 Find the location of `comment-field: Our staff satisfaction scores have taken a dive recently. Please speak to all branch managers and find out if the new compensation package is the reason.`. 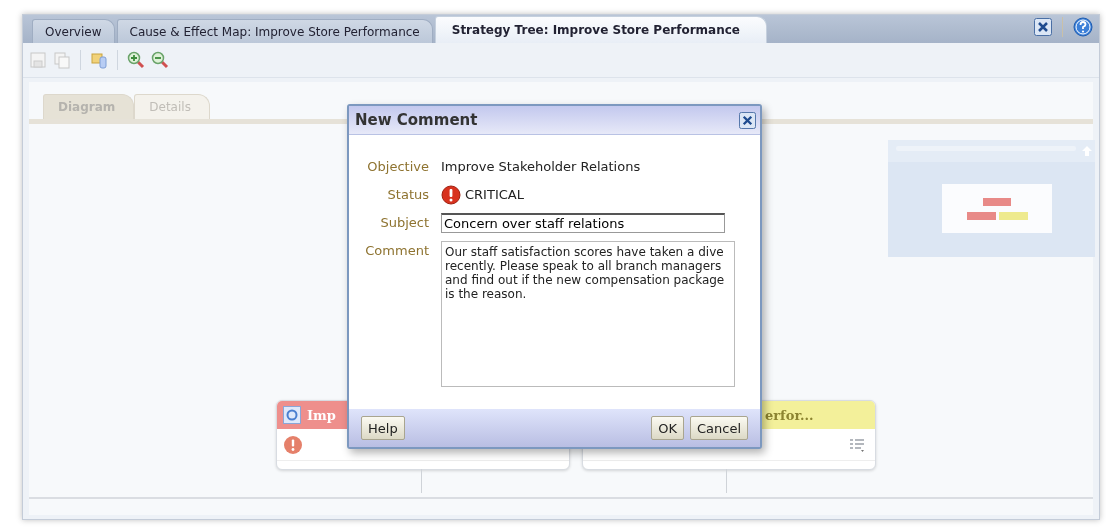

comment-field: Our staff satisfaction scores have taken a dive recently. Please speak to all branch managers and find out if the new compensation package is the reason. is located at coordinates (588, 314).